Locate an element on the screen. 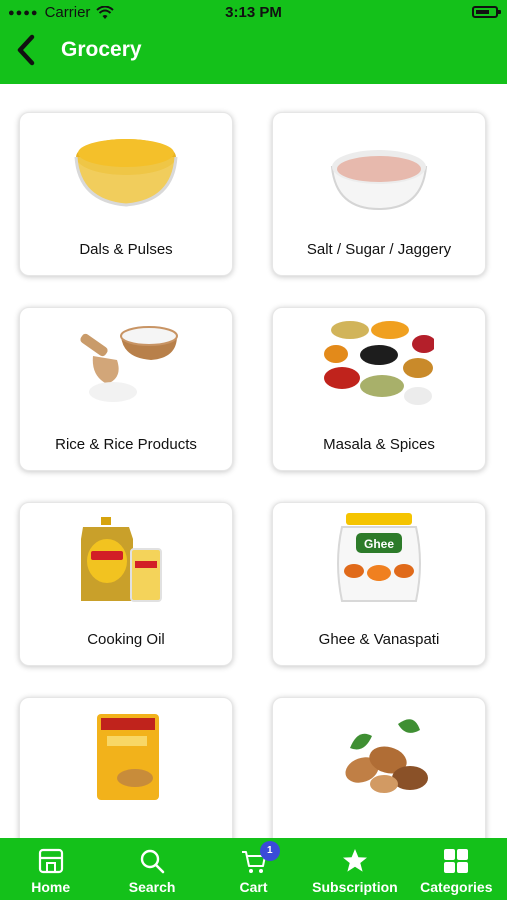  ghee-jar-icon: Ghee is located at coordinates (379, 557).